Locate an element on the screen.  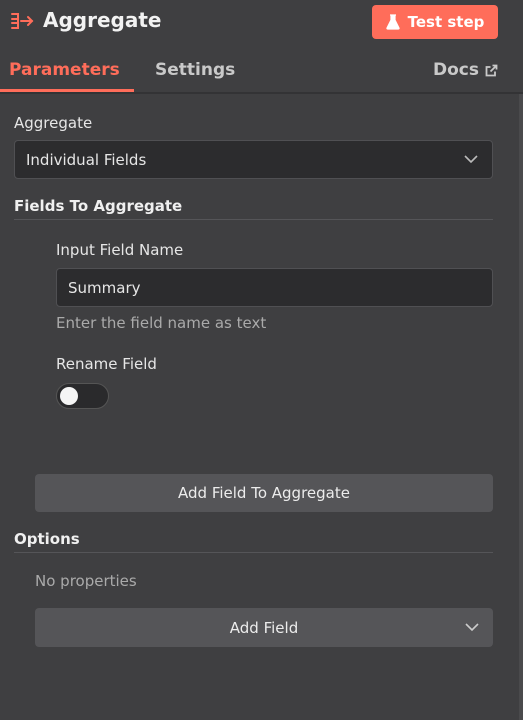
tab-parameters: Parameters is located at coordinates (64, 70).